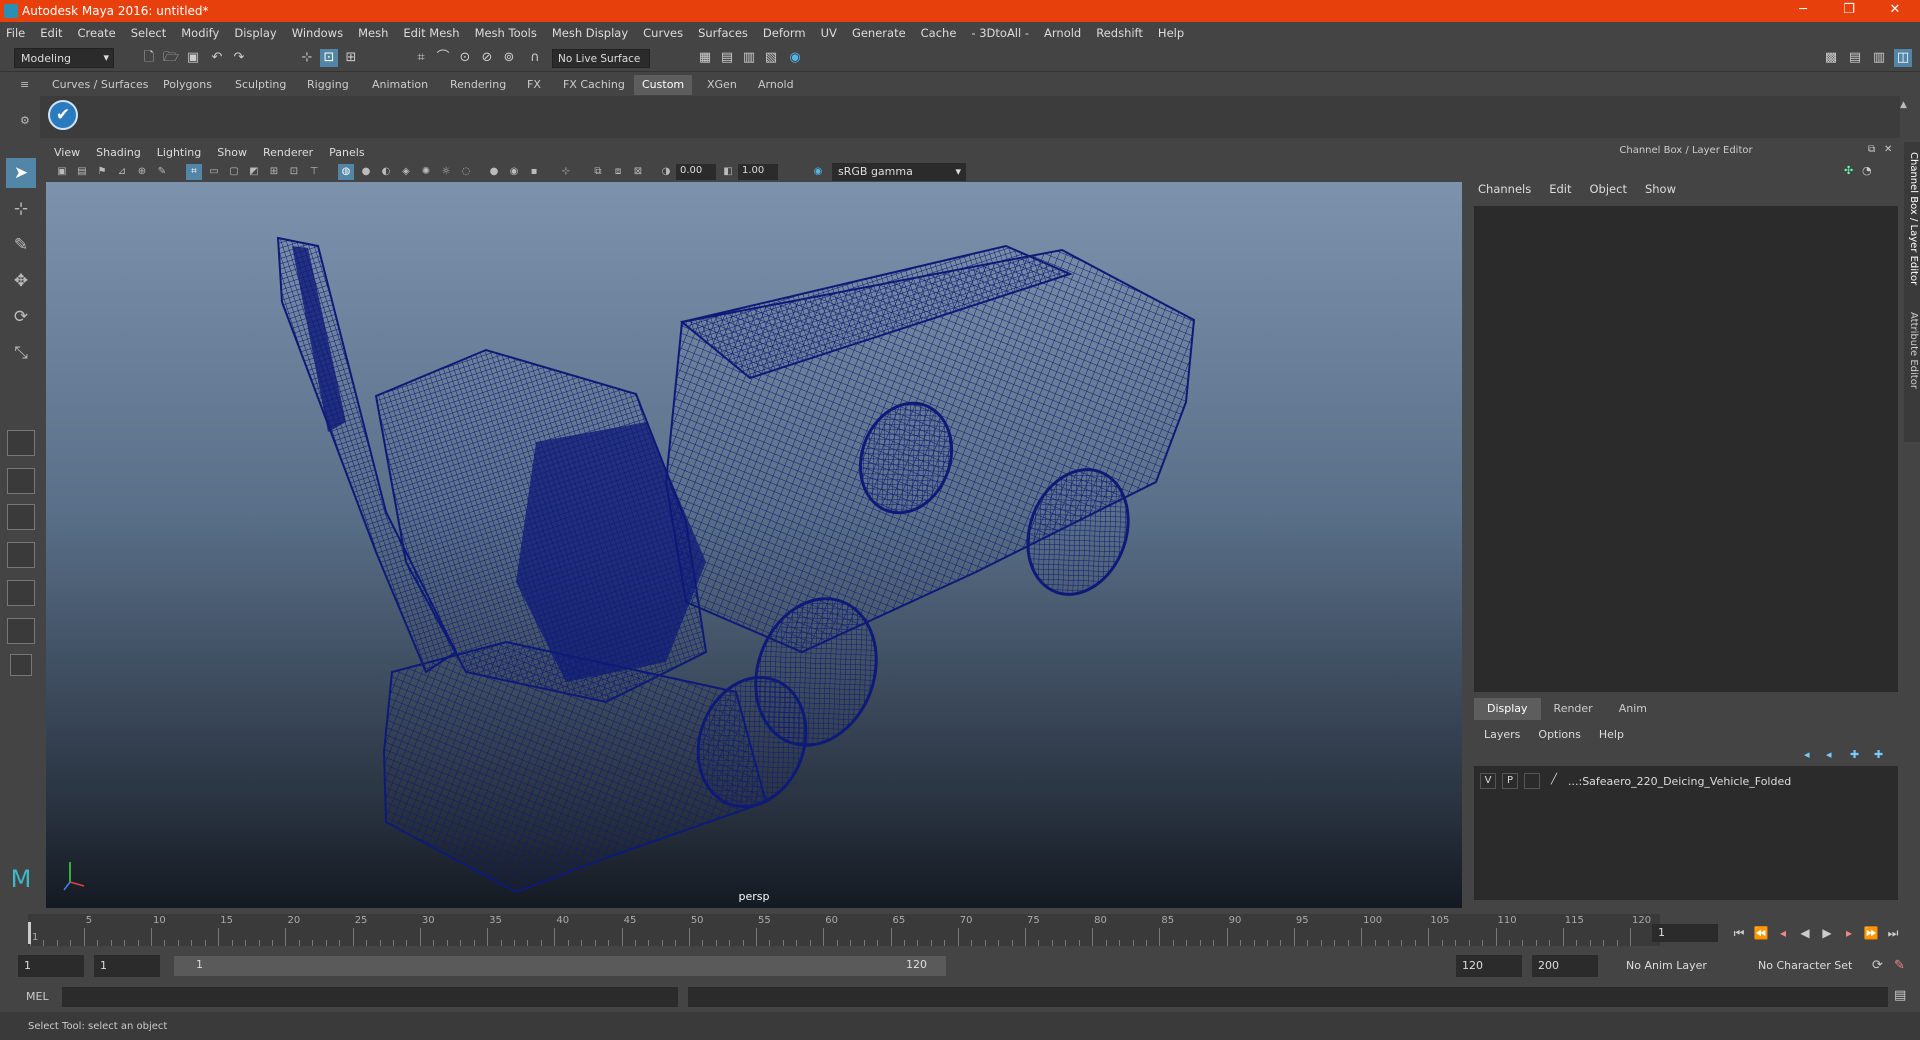 The width and height of the screenshot is (1920, 1040). I want to click on speed-icon: ◔, so click(1867, 170).